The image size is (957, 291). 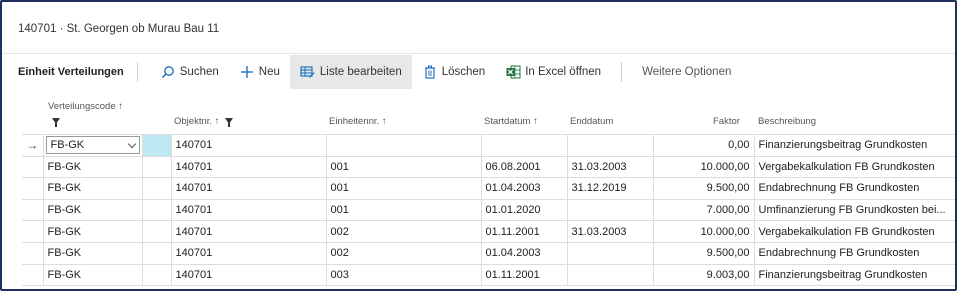 I want to click on cell-enddatum: 31.12.2019, so click(x=609, y=188).